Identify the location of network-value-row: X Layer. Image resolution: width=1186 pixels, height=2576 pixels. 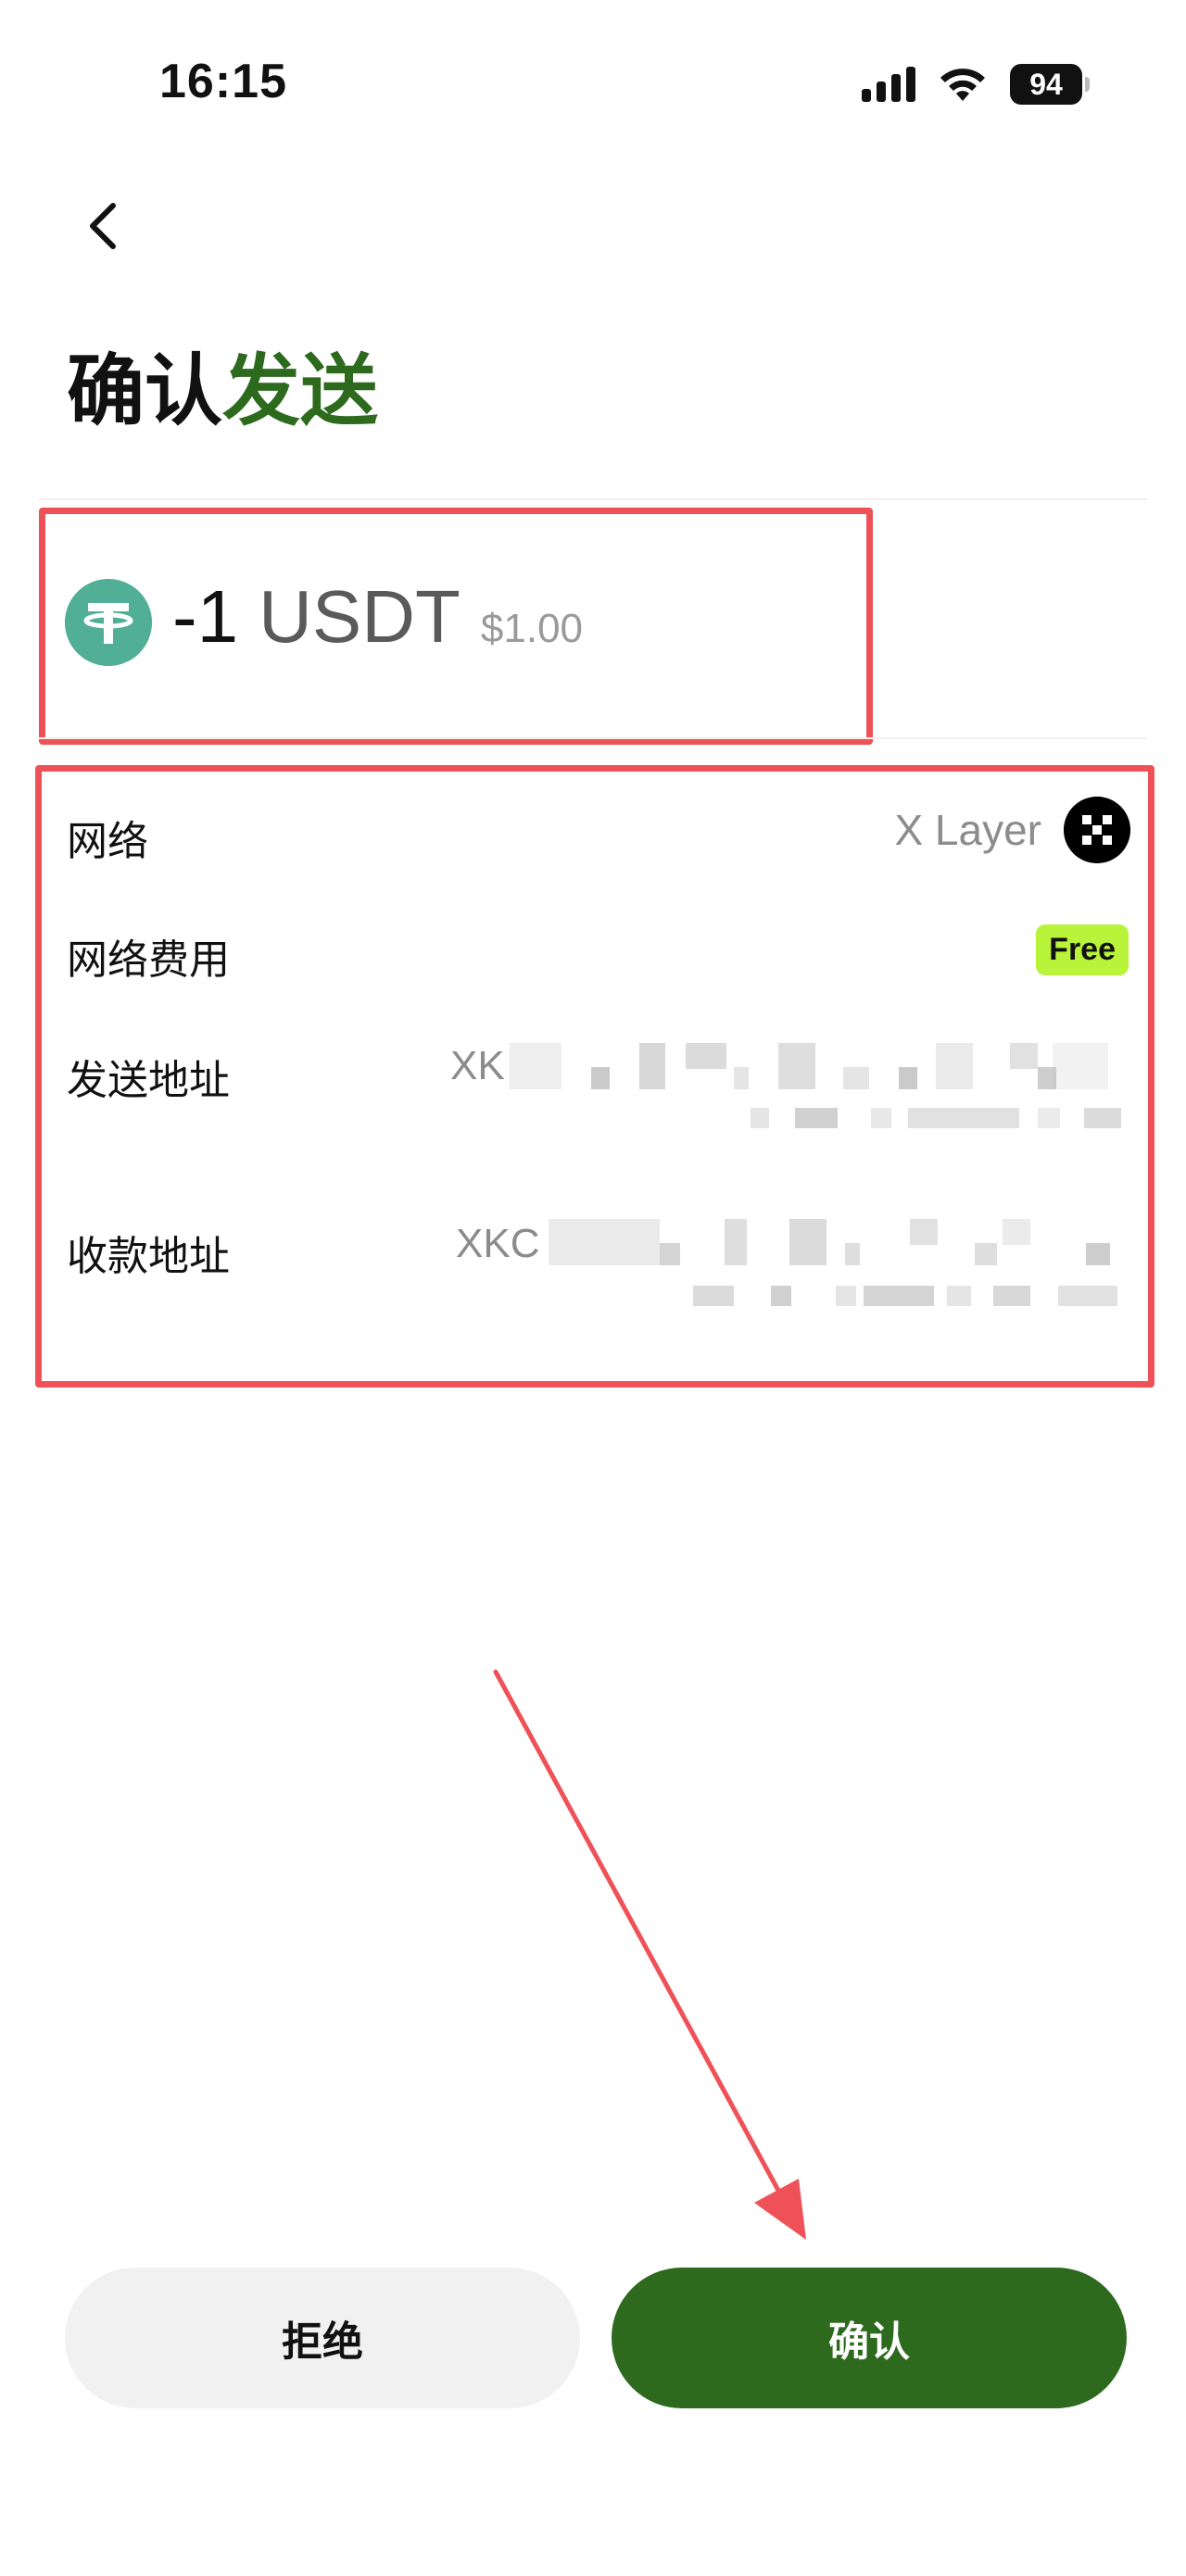
(1012, 830).